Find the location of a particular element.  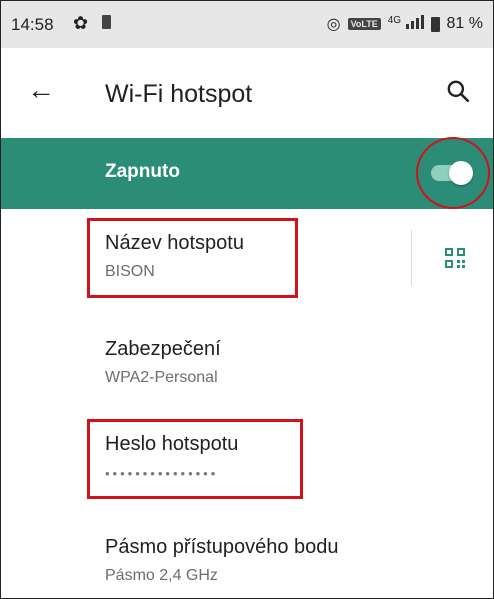

annotation-box-name is located at coordinates (192, 258).